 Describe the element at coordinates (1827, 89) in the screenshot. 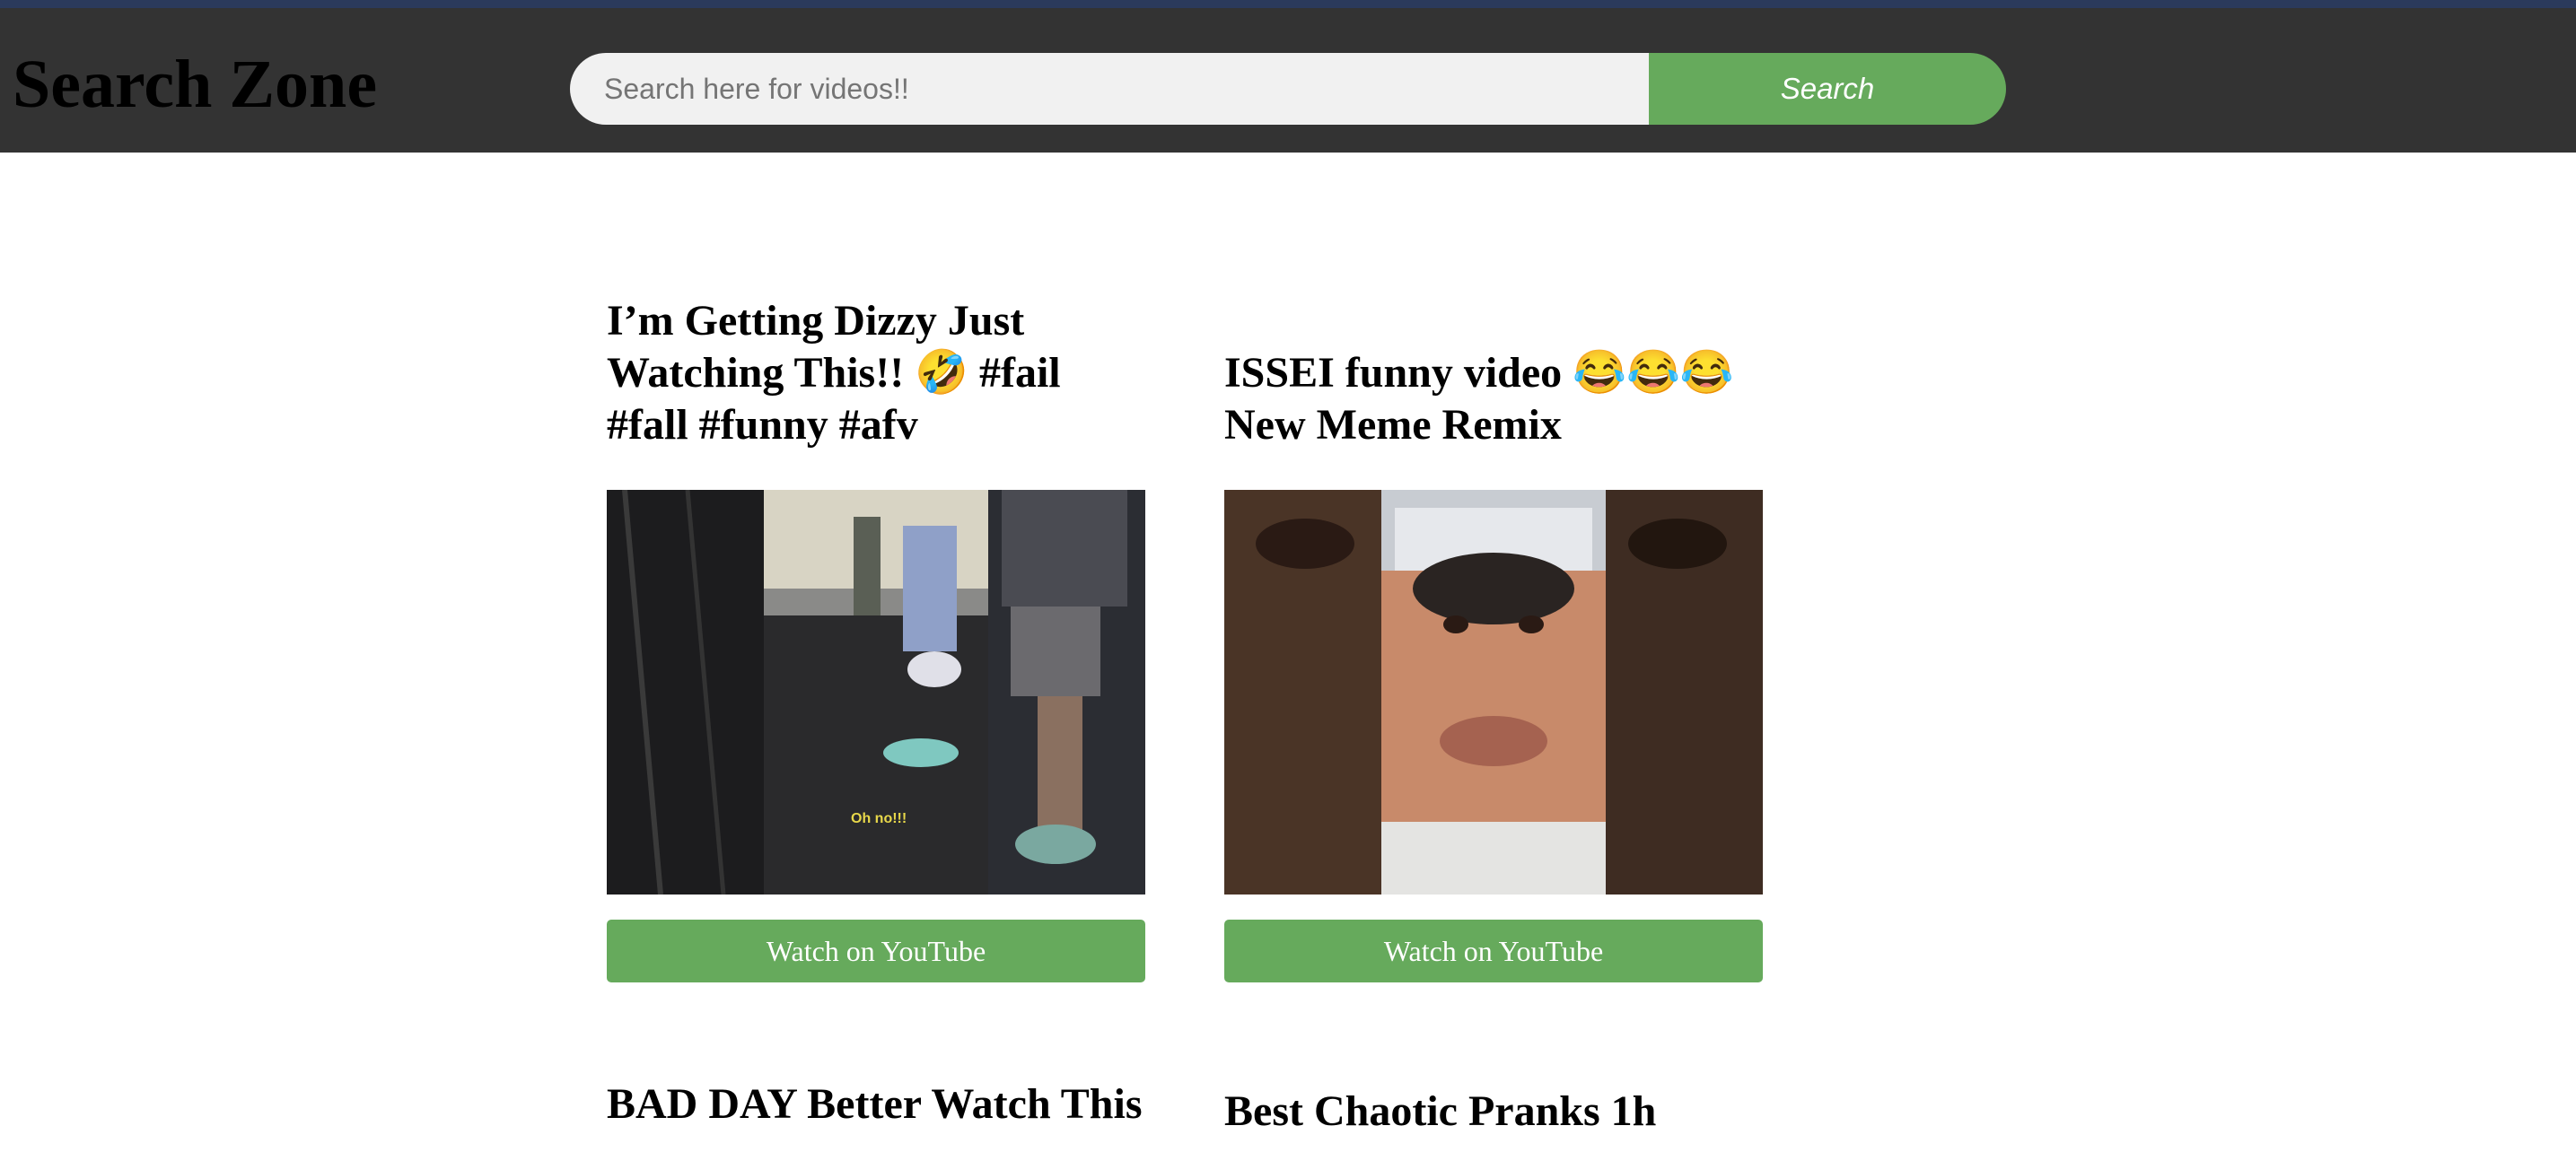

I see `search-button: Search` at that location.